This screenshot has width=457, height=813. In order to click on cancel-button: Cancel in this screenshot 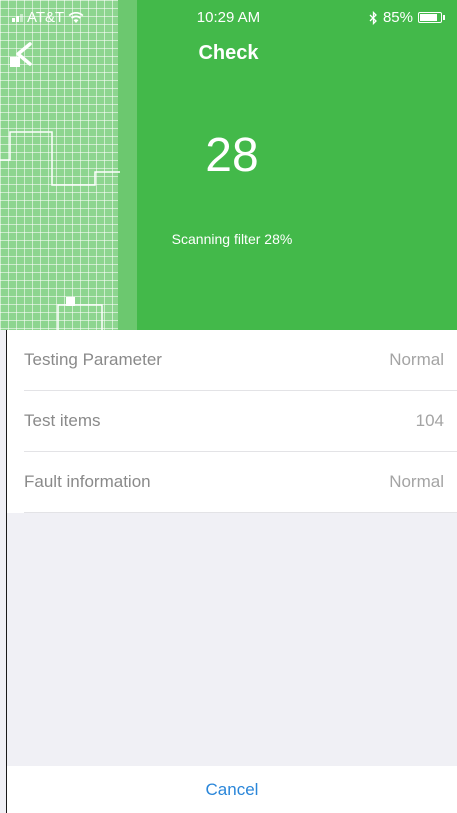, I will do `click(232, 790)`.